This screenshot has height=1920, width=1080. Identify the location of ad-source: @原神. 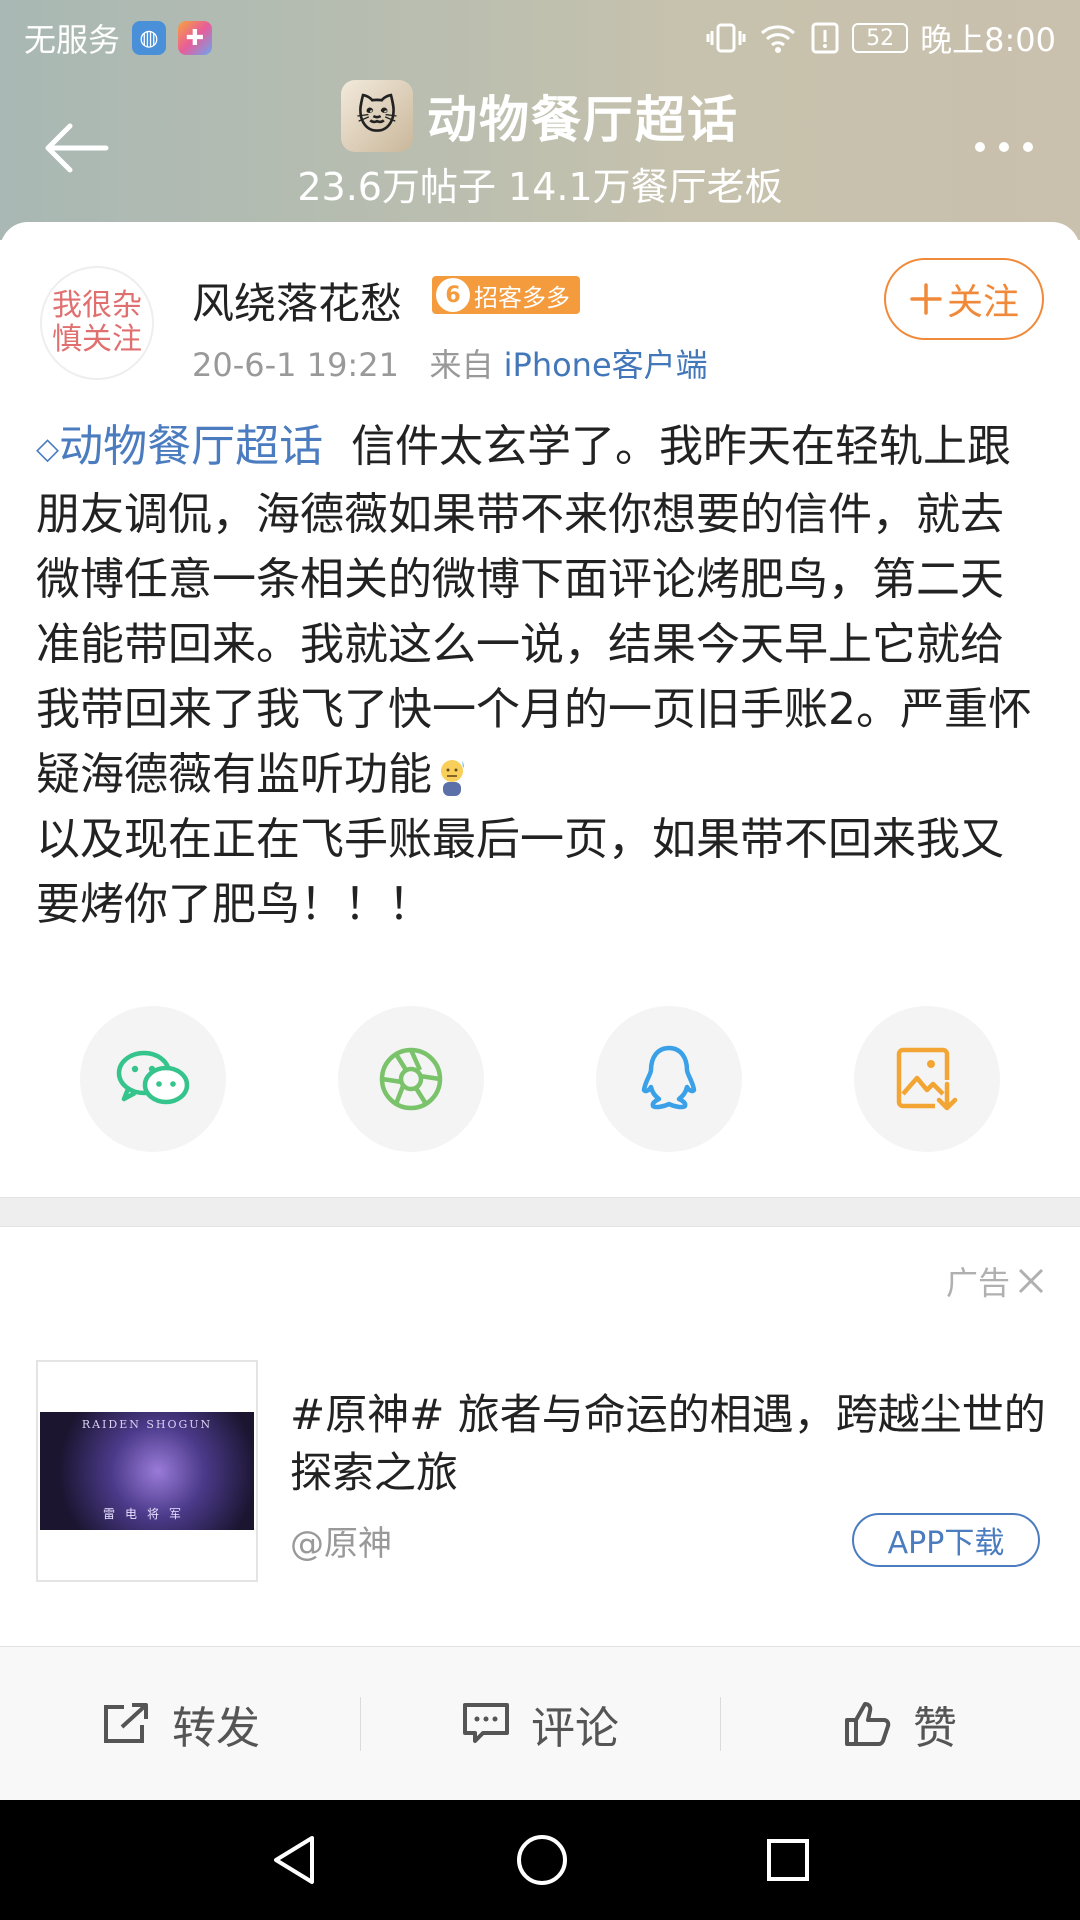
(341, 1544).